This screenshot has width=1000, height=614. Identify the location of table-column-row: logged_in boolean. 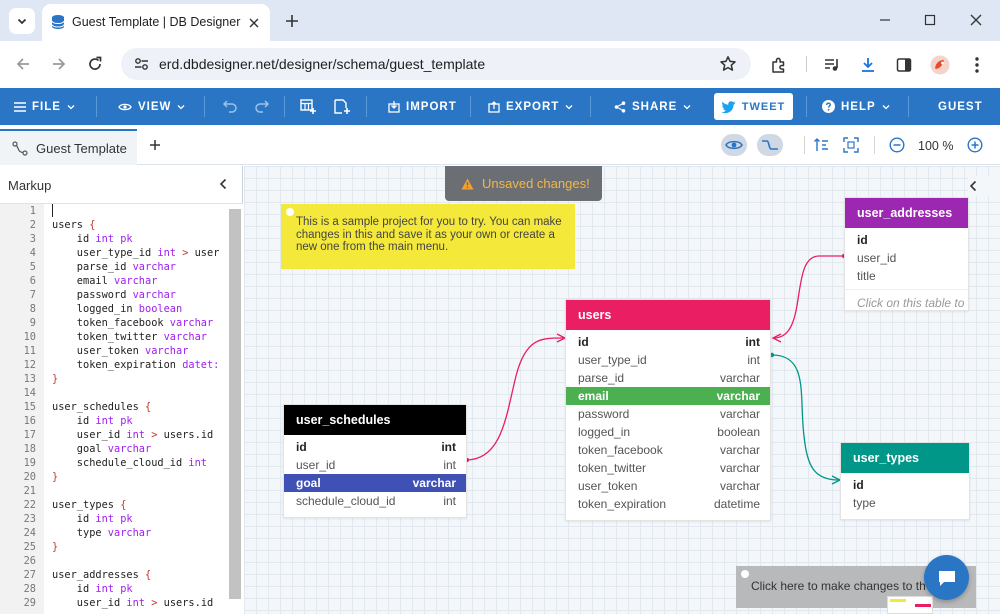
(668, 432).